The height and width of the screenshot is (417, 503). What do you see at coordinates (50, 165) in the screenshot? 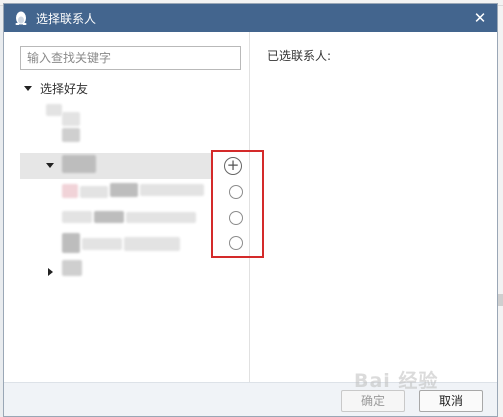
I see `subgroup-caret-icon` at bounding box center [50, 165].